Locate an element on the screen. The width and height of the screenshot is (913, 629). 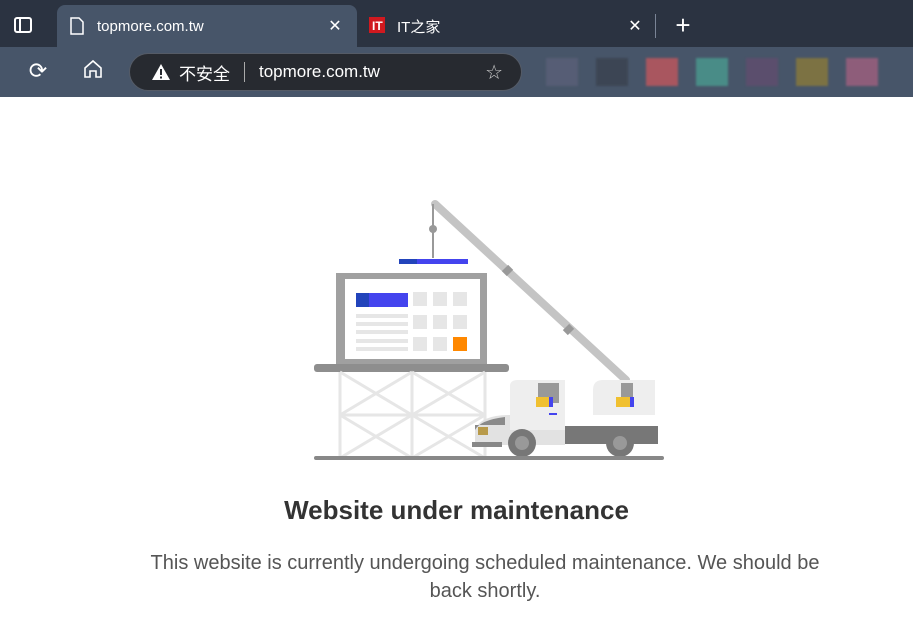
truck-icon is located at coordinates (565, 418).